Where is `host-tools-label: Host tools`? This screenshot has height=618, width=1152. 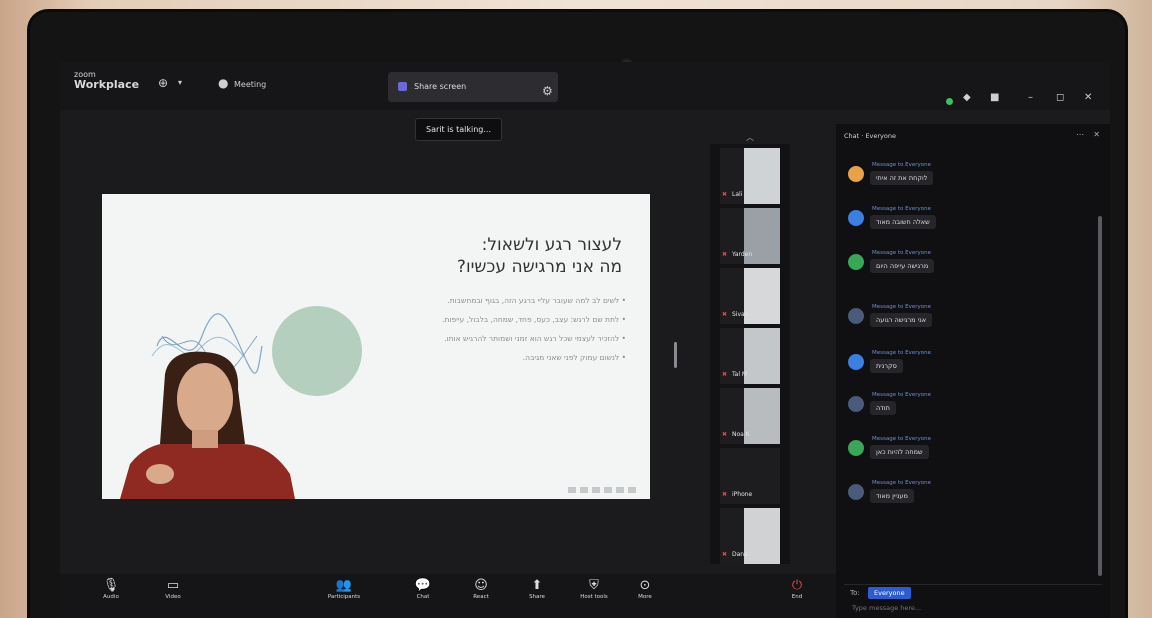 host-tools-label: Host tools is located at coordinates (594, 597).